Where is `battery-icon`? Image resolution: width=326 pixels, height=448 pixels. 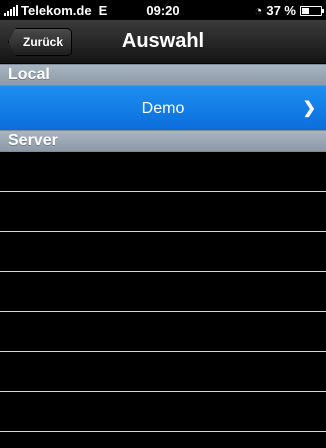 battery-icon is located at coordinates (312, 10).